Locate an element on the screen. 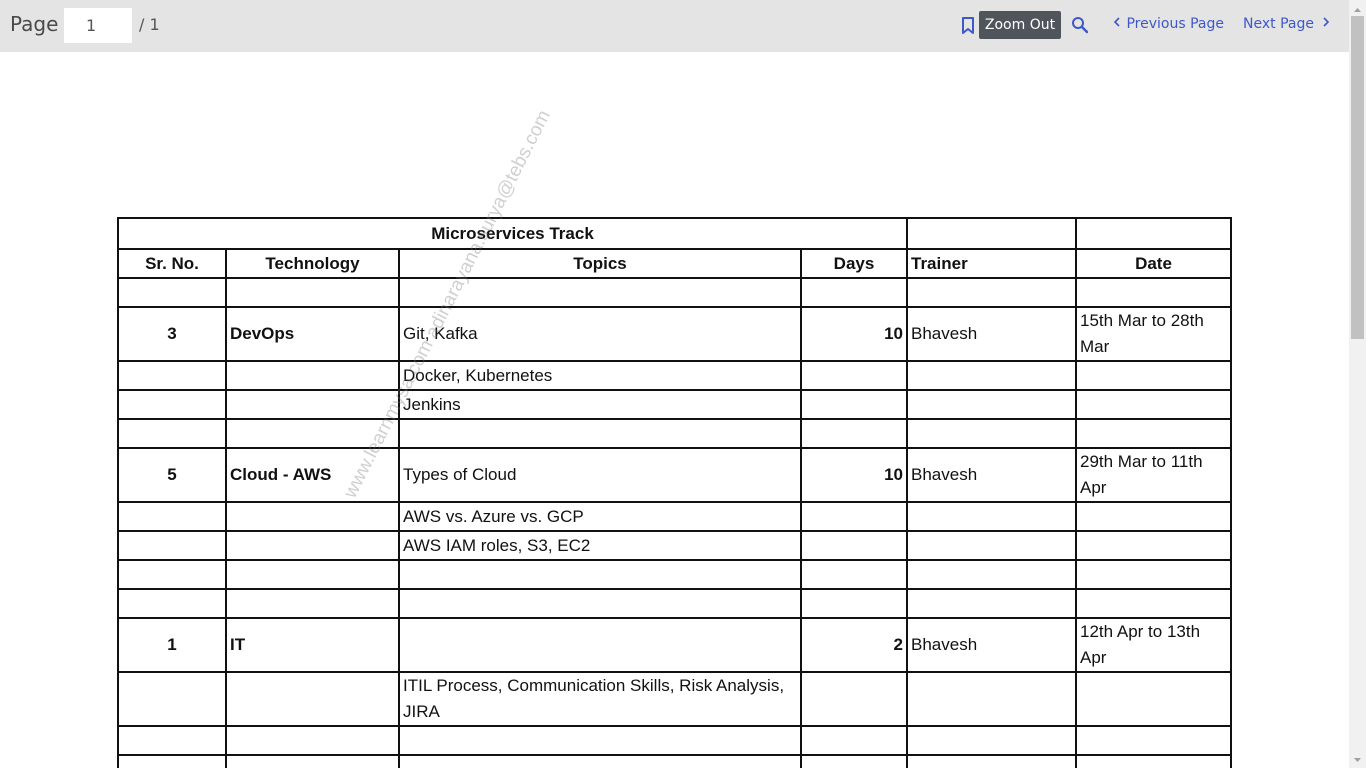 The height and width of the screenshot is (771, 1366). table-row: Jenkins is located at coordinates (674, 404).